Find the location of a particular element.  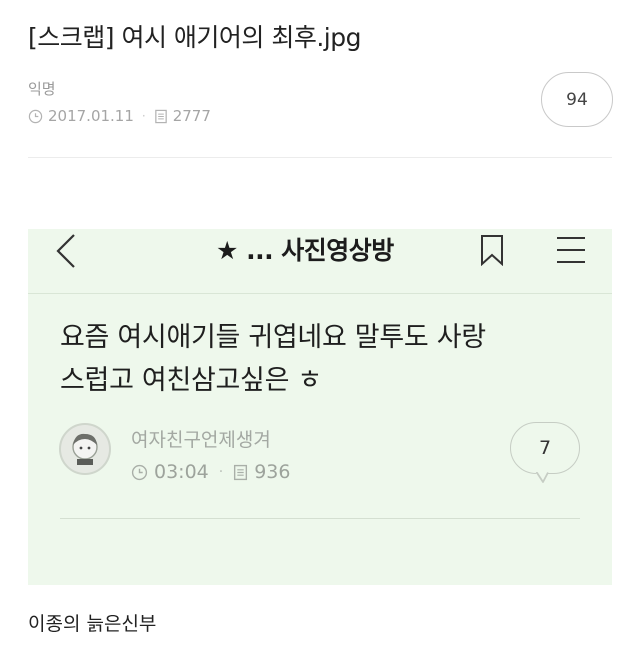

embedded-comment-count: 7 is located at coordinates (545, 448).